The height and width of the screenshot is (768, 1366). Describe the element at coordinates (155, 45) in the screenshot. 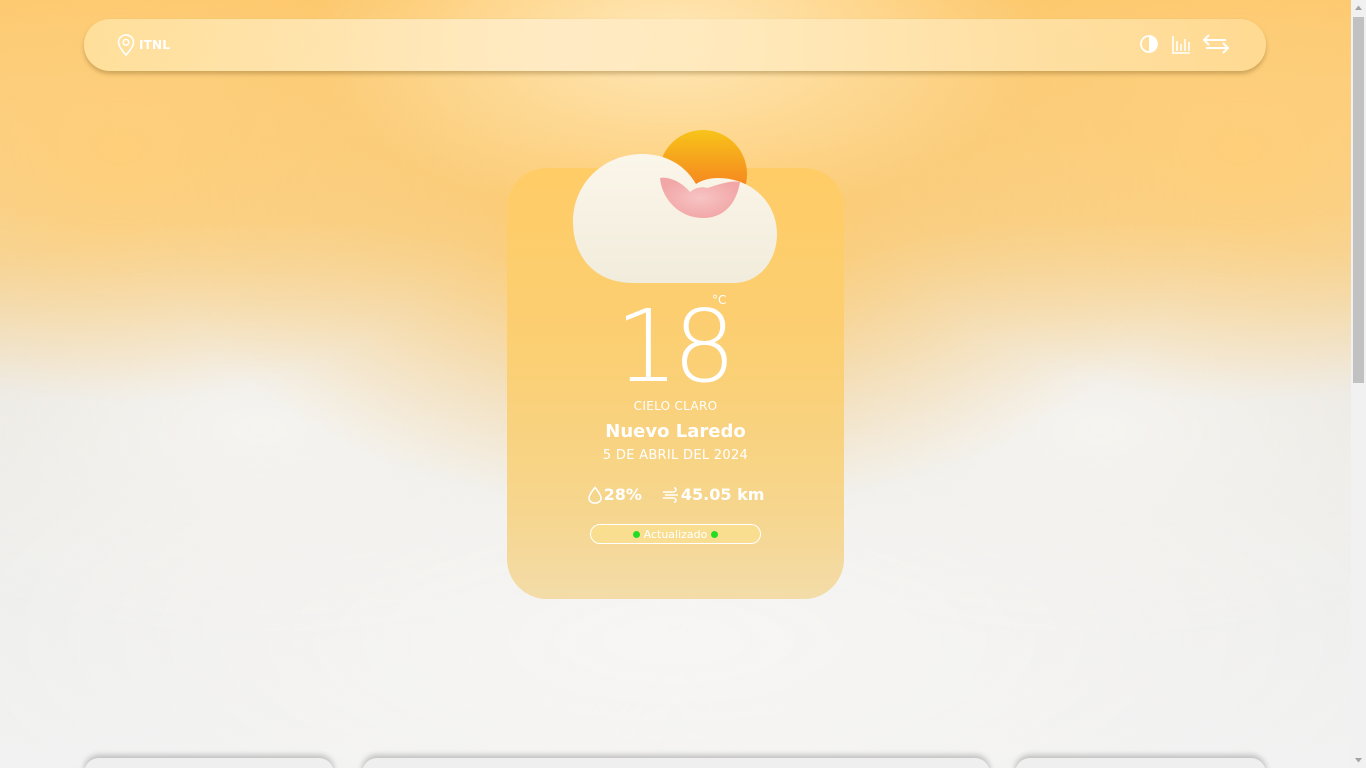

I see `location-label: ITNL` at that location.